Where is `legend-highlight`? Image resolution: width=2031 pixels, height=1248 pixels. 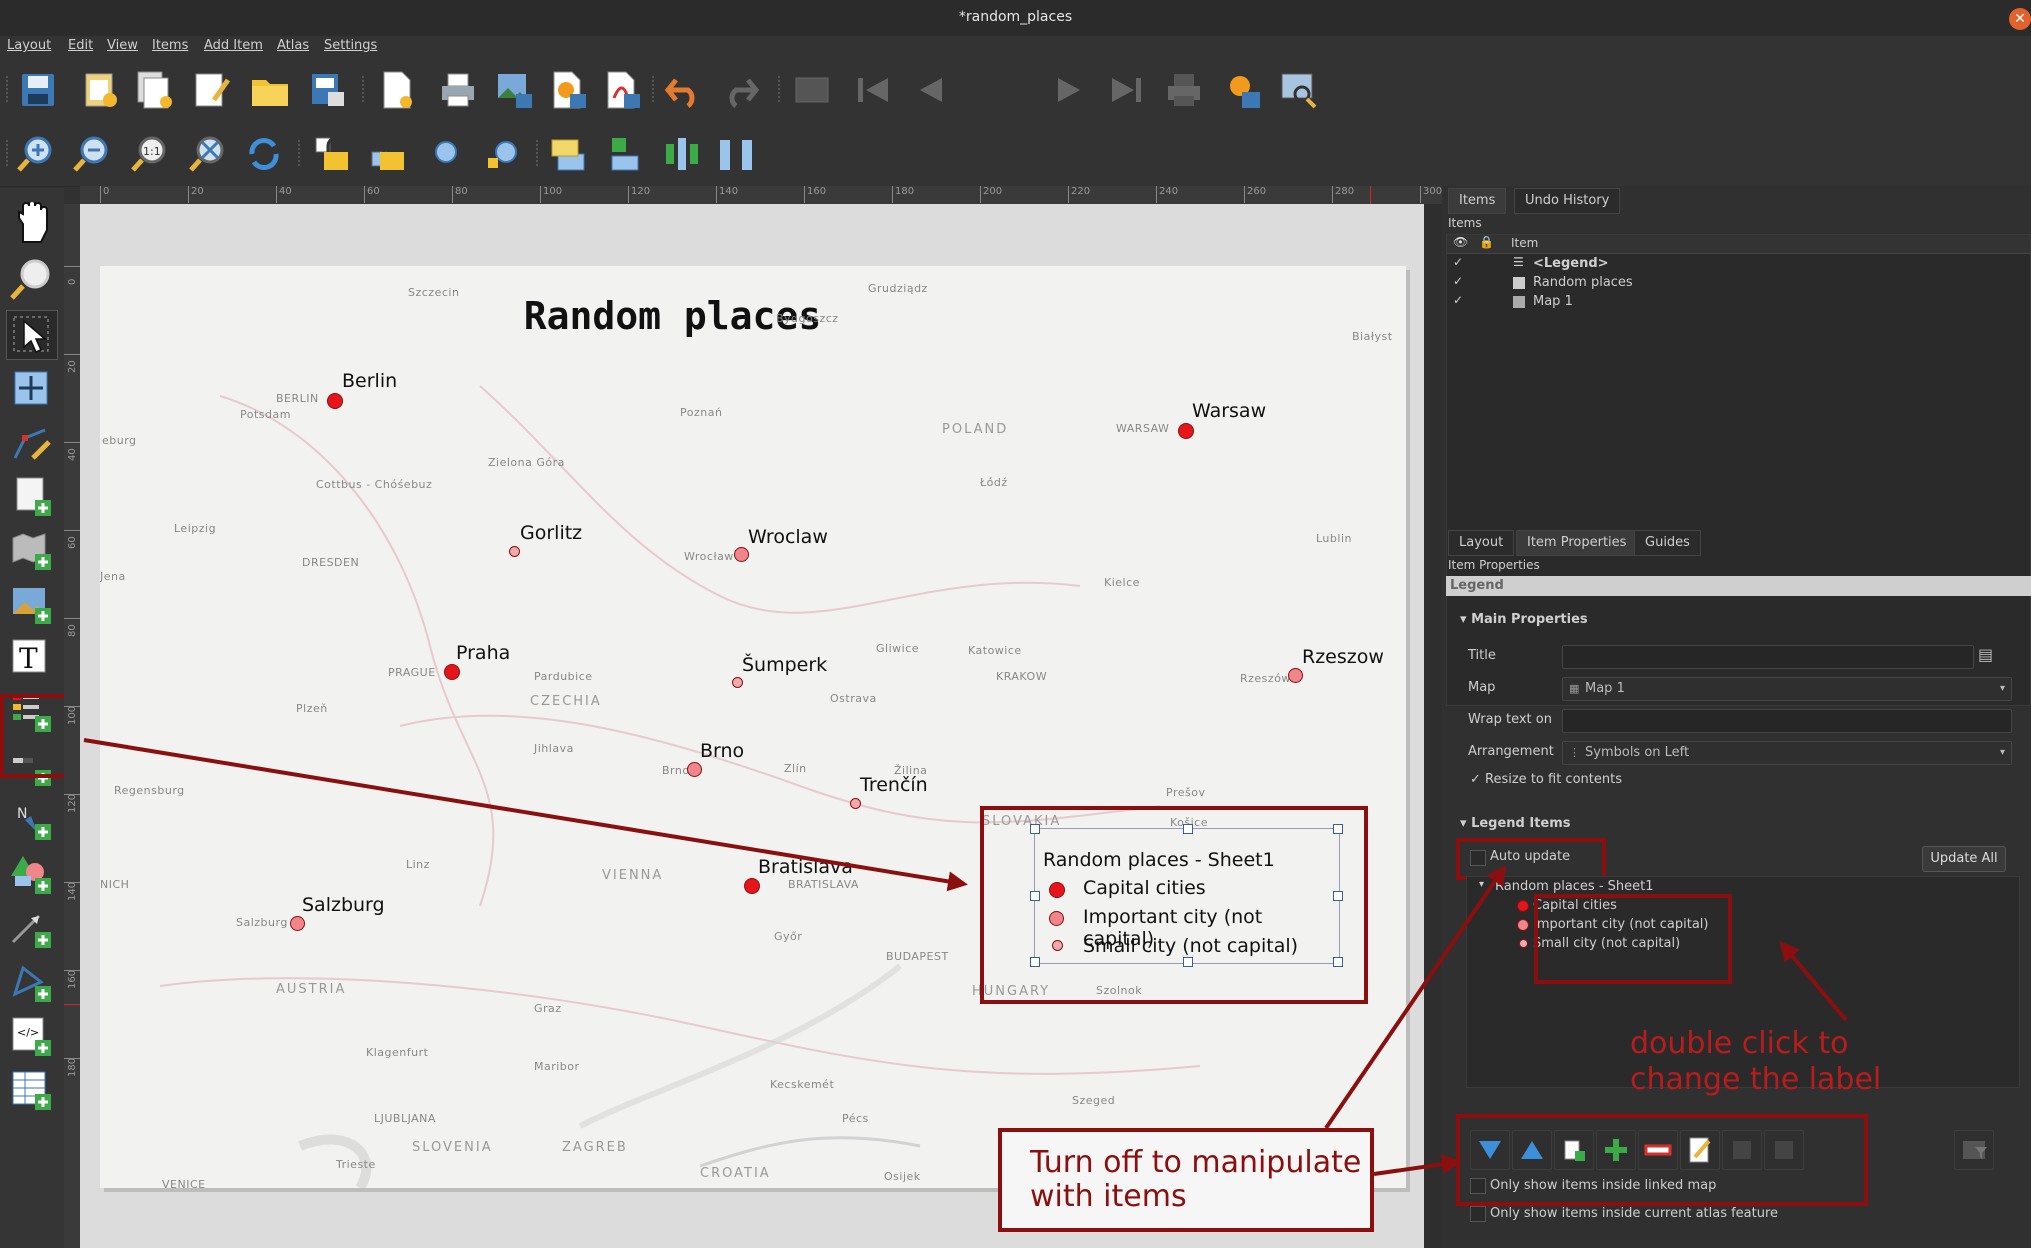 legend-highlight is located at coordinates (1174, 905).